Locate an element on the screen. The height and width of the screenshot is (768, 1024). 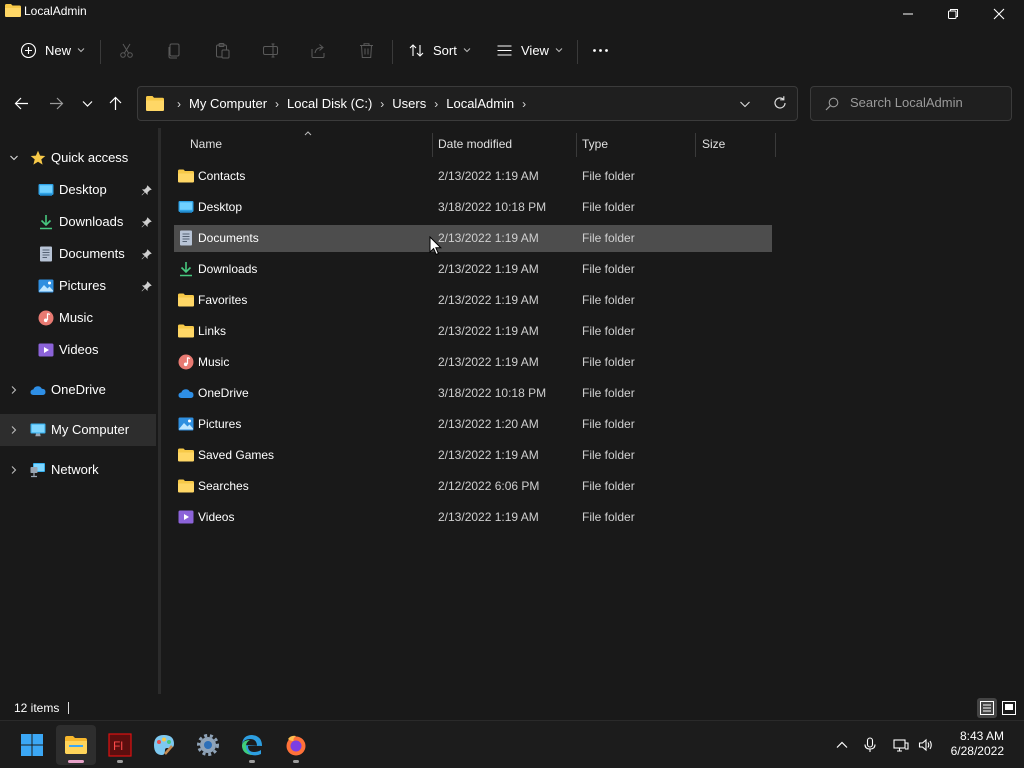
sidebar-item-documents: Documents is located at coordinates (78, 254).